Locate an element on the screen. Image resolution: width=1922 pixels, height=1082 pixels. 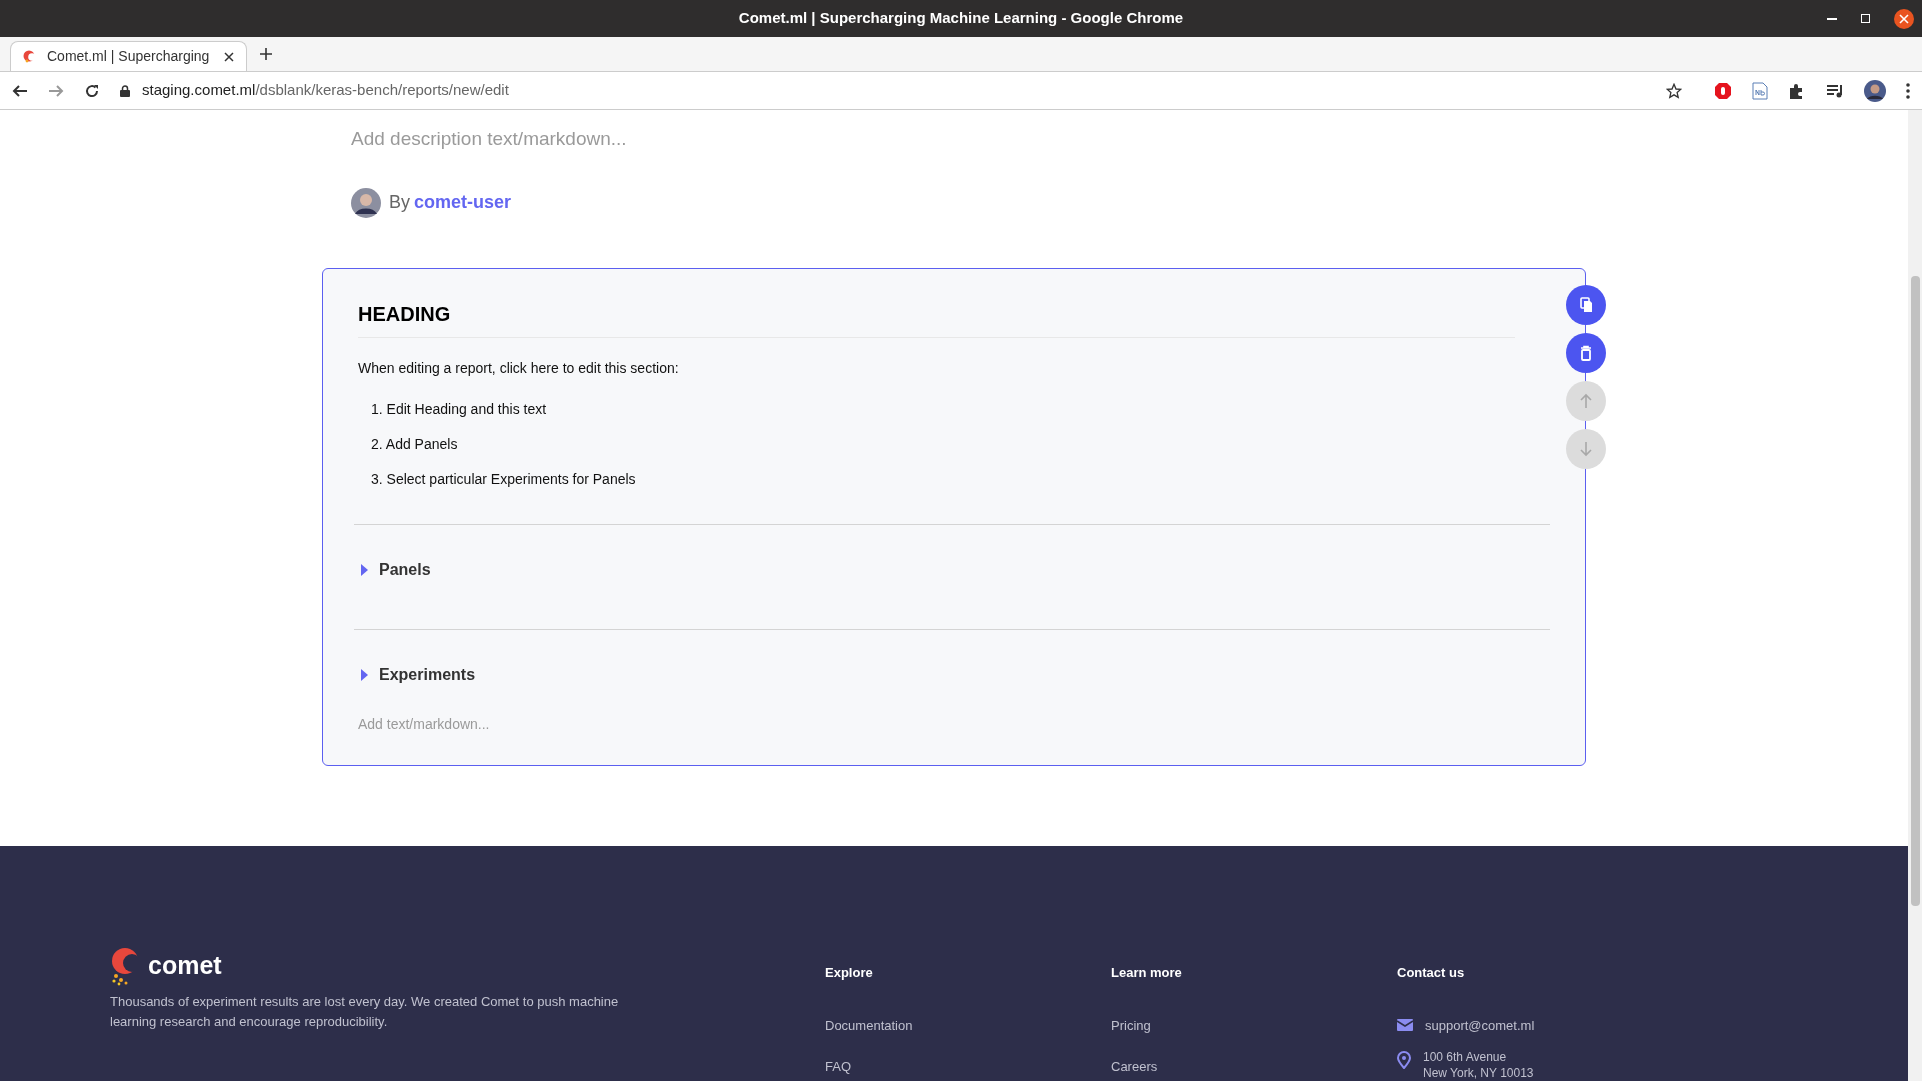
address-line: 100 6th Avenue is located at coordinates (1465, 1057).